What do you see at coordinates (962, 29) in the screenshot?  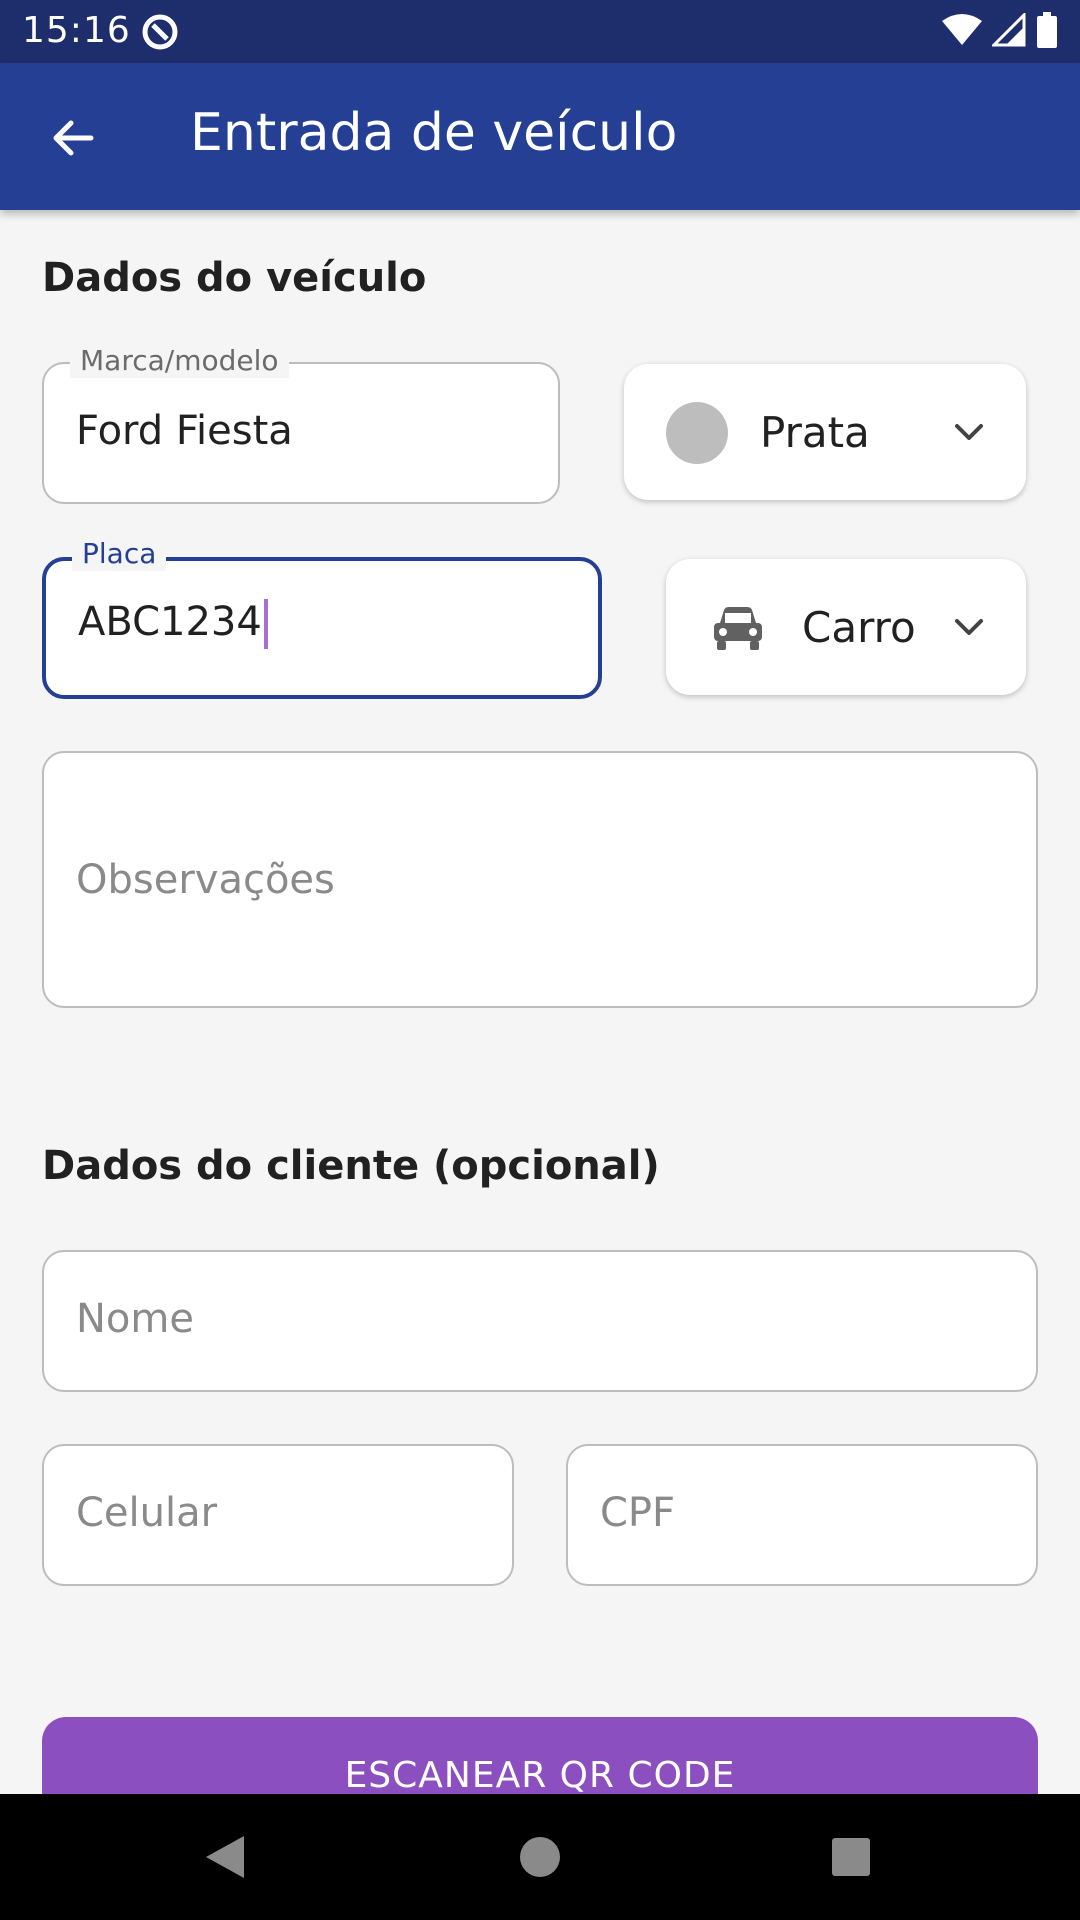 I see `wifi-icon` at bounding box center [962, 29].